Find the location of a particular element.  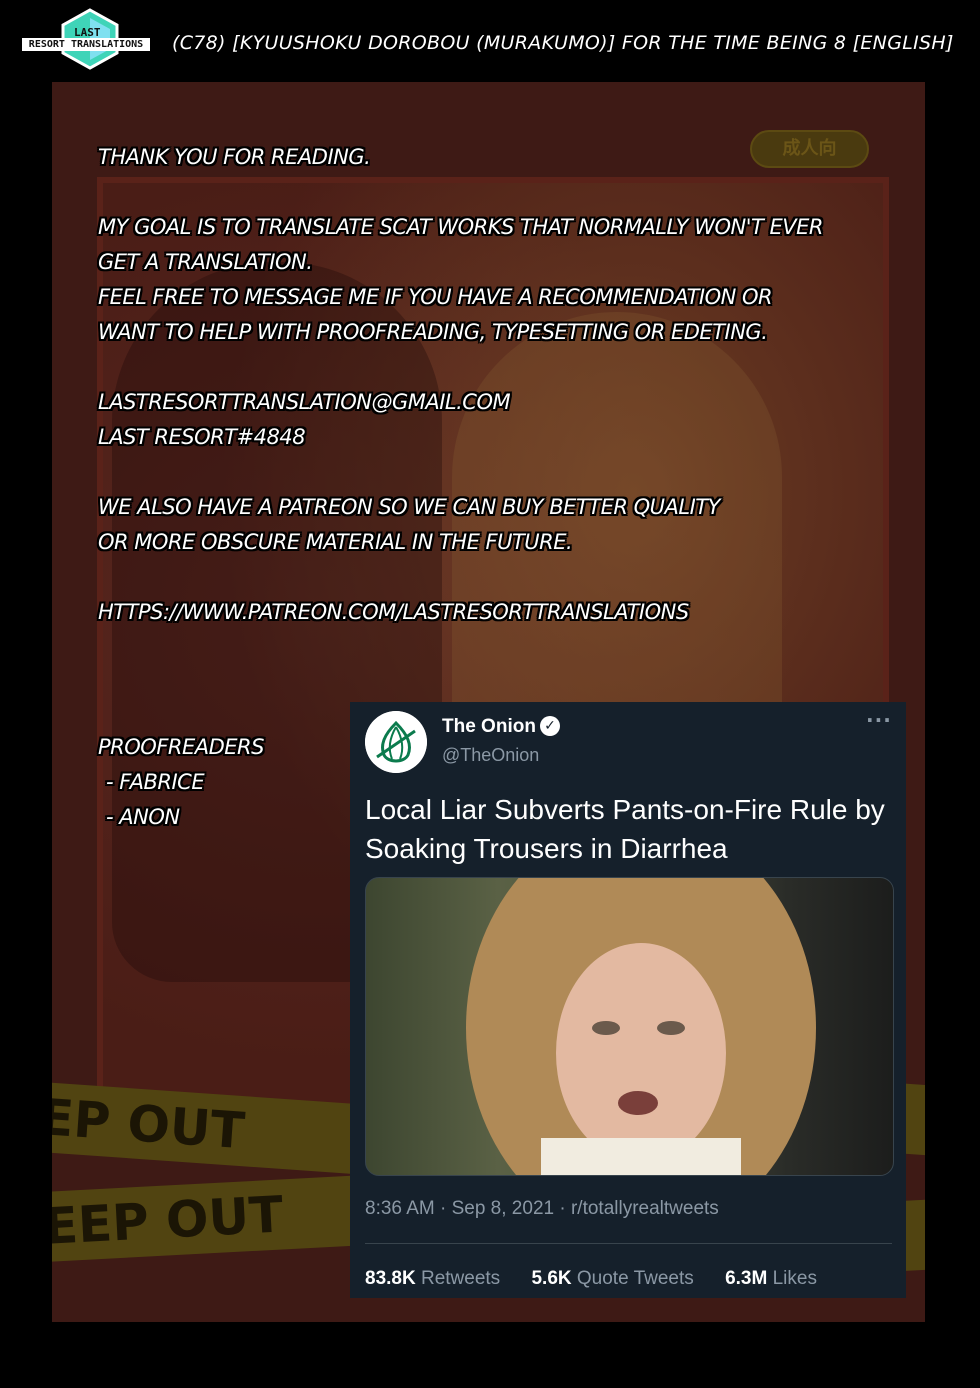

last-resort-logo: LAST RESORT TRANSLATIONS is located at coordinates (86, 39).